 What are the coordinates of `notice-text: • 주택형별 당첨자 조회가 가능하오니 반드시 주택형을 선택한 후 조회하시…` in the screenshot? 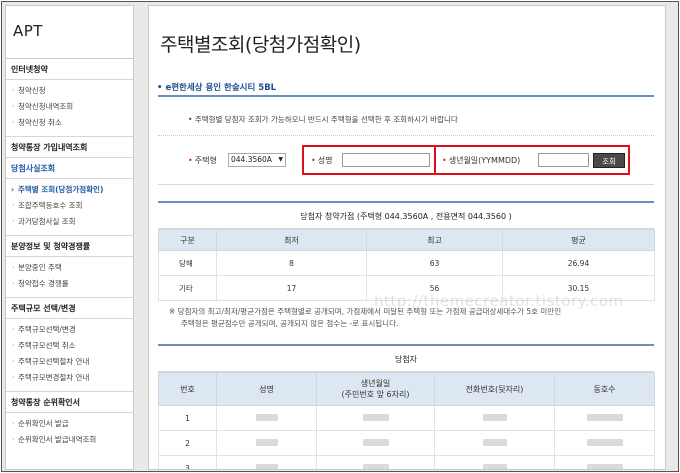 It's located at (323, 119).